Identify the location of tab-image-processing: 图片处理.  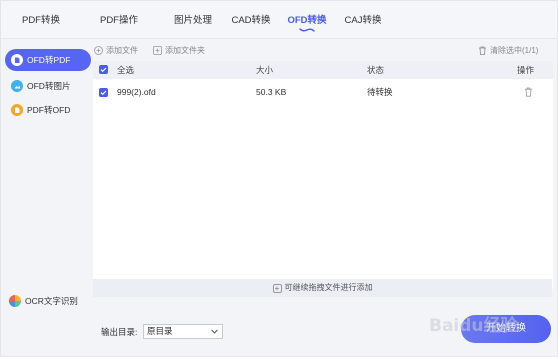
(193, 20).